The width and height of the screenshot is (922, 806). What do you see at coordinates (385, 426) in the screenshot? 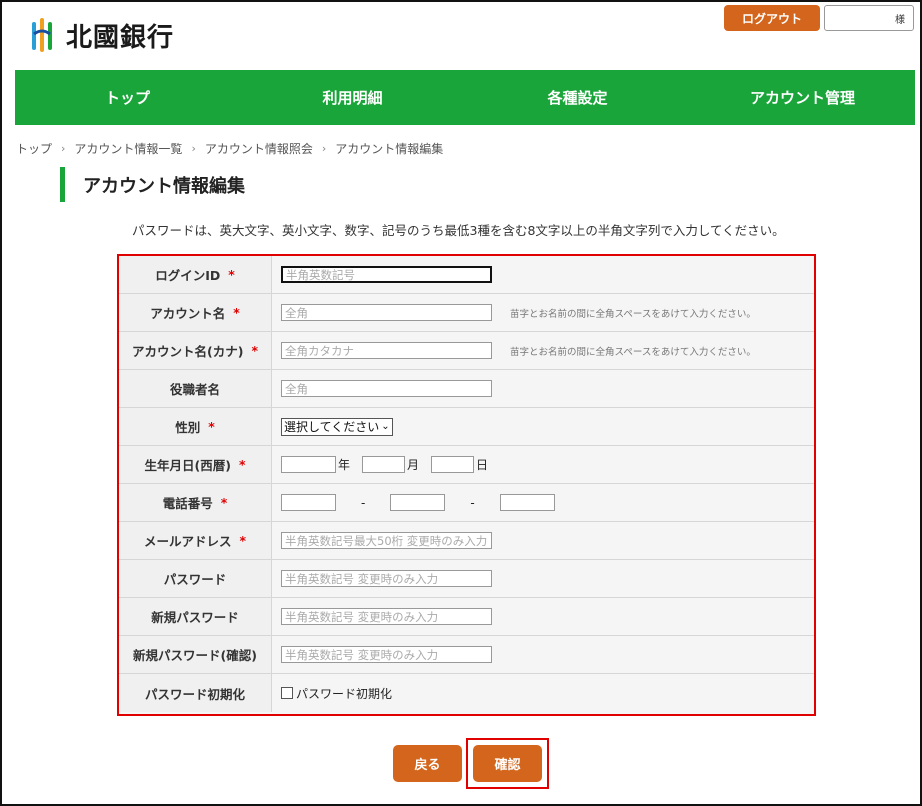
I see `chevron-down-icon: ⌄` at bounding box center [385, 426].